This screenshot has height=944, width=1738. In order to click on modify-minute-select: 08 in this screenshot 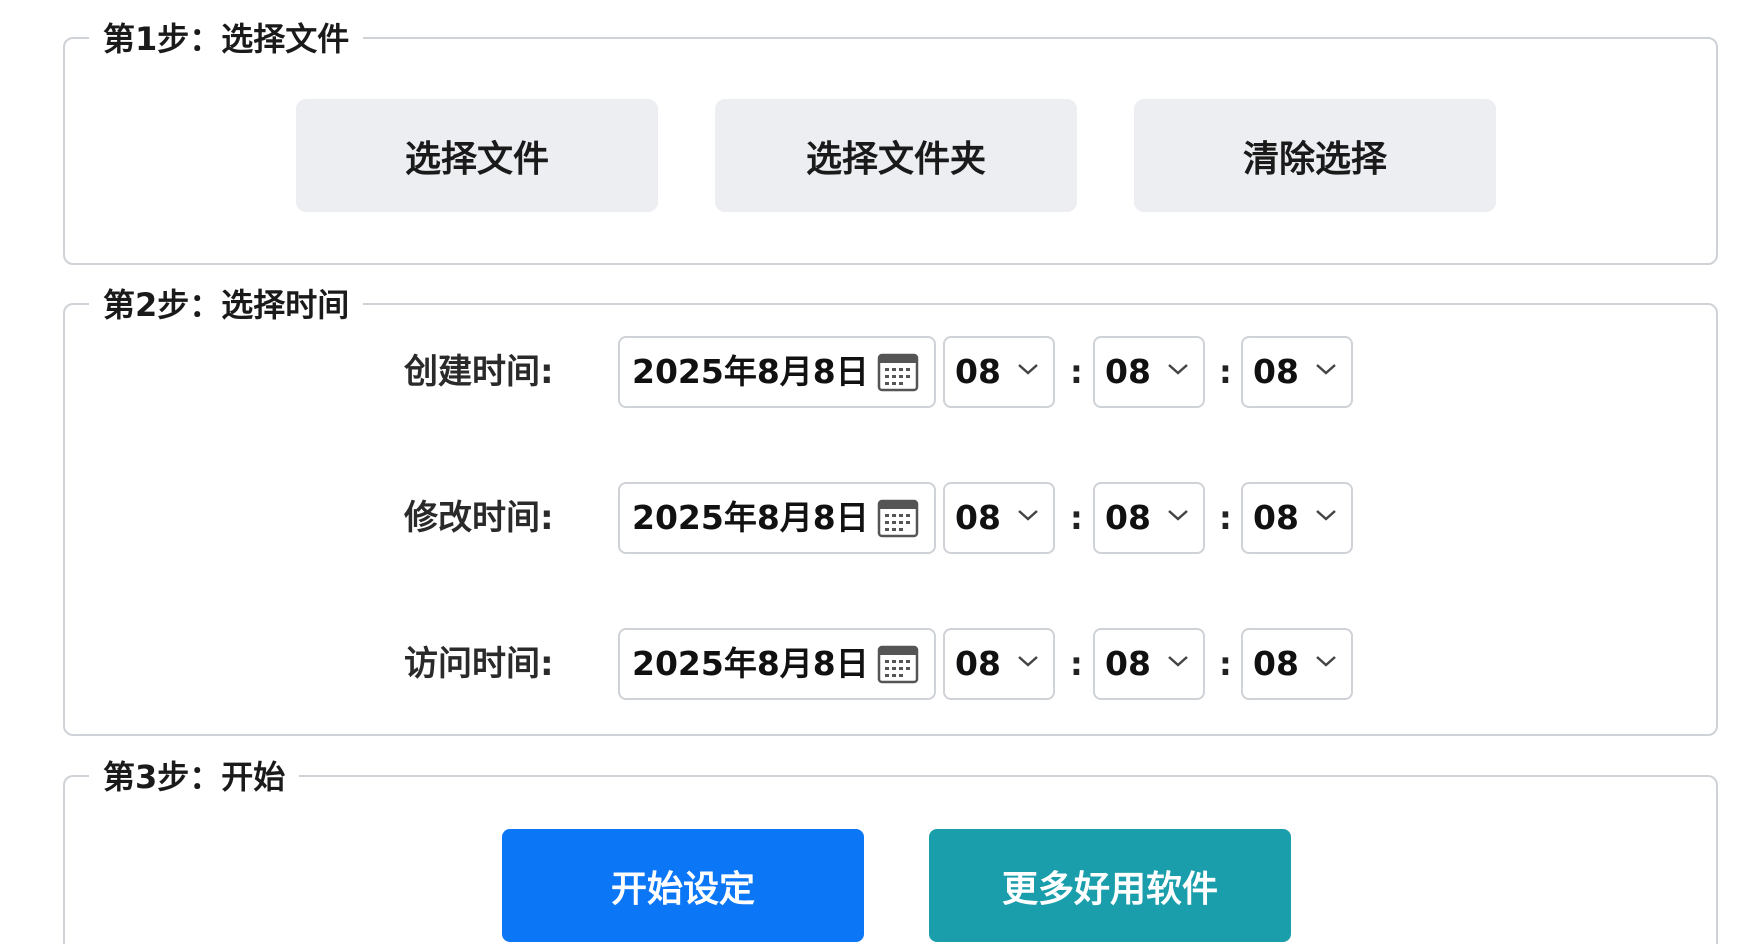, I will do `click(1149, 518)`.